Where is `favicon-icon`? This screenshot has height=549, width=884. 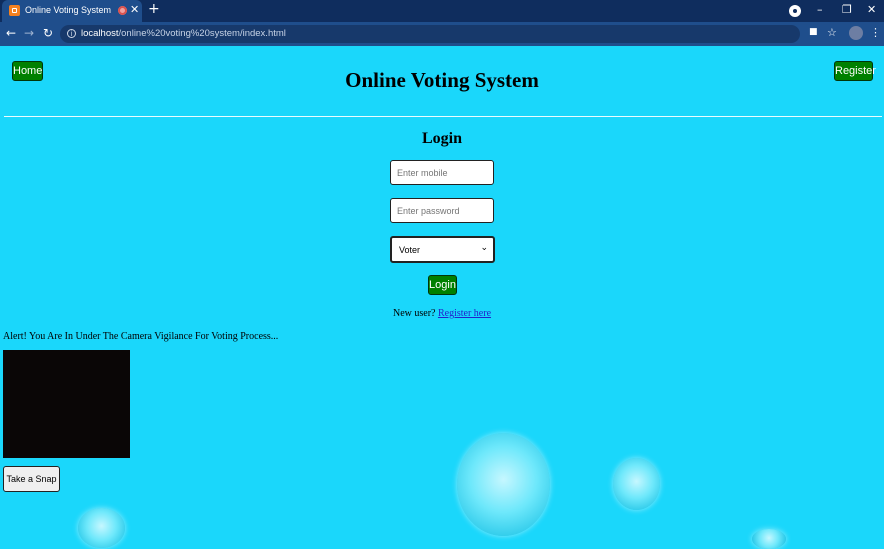 favicon-icon is located at coordinates (14, 10).